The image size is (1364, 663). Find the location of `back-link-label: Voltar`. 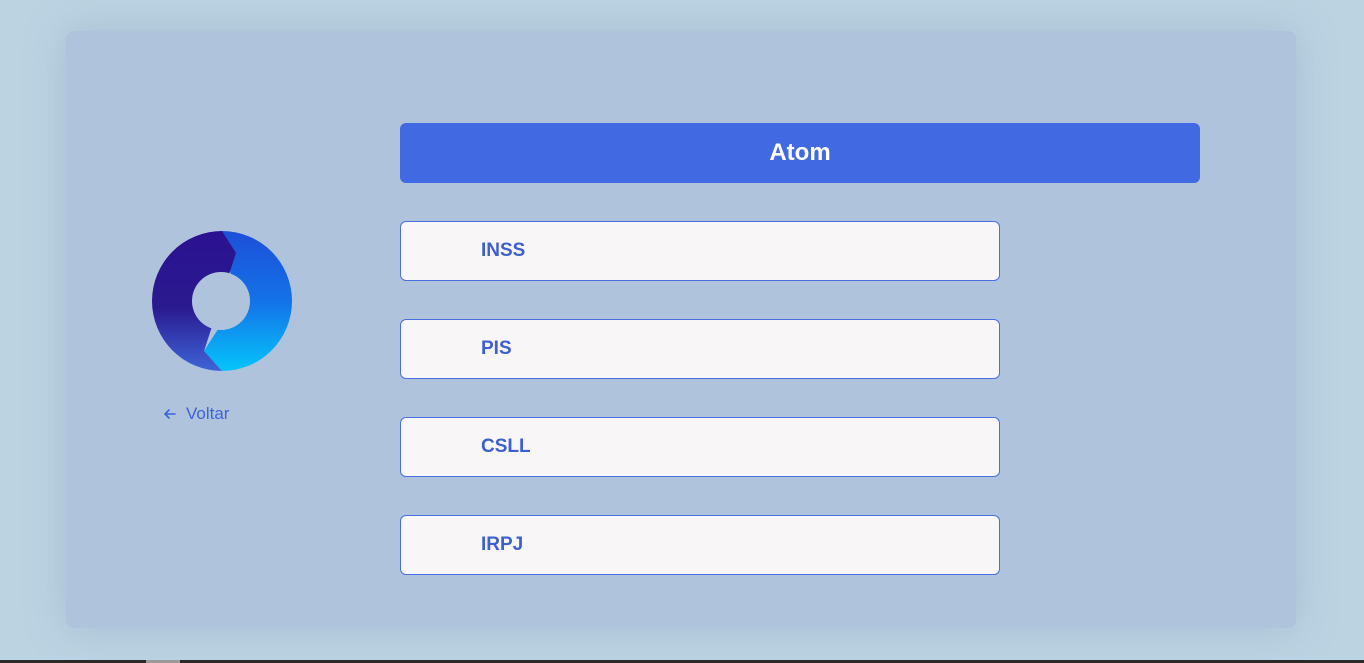

back-link-label: Voltar is located at coordinates (208, 413).